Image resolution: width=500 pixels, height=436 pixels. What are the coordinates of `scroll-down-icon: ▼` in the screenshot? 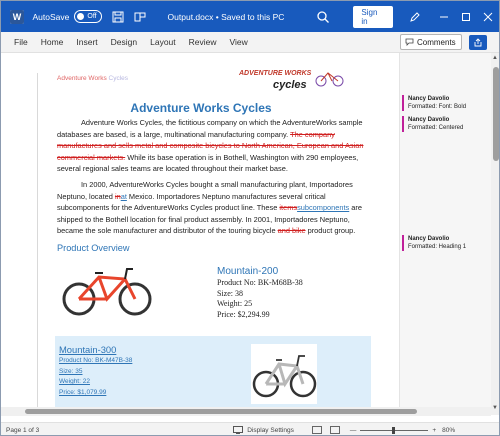 It's located at (495, 408).